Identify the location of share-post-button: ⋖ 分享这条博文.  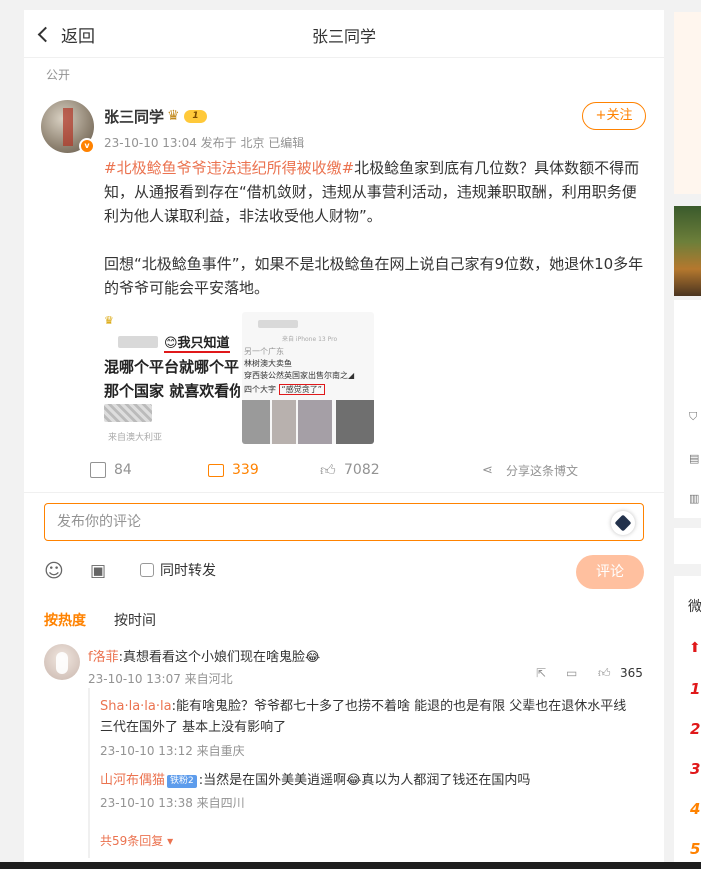
(530, 470).